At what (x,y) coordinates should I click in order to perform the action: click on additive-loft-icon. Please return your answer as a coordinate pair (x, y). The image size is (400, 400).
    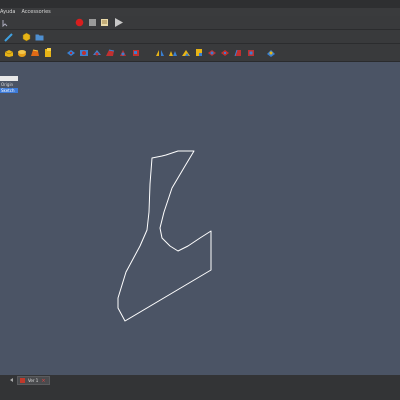
    Looking at the image, I should click on (35, 53).